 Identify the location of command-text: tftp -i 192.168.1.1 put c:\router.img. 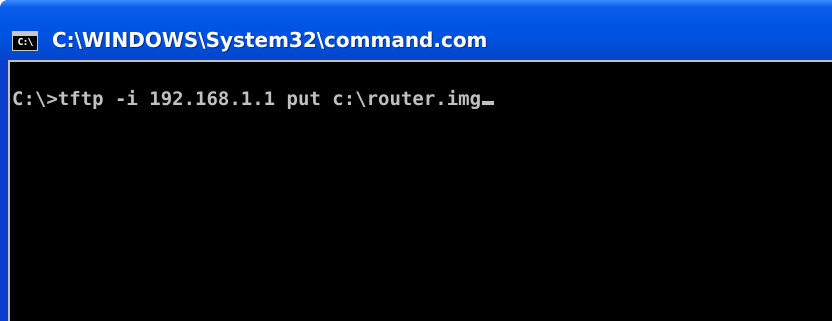
(269, 99).